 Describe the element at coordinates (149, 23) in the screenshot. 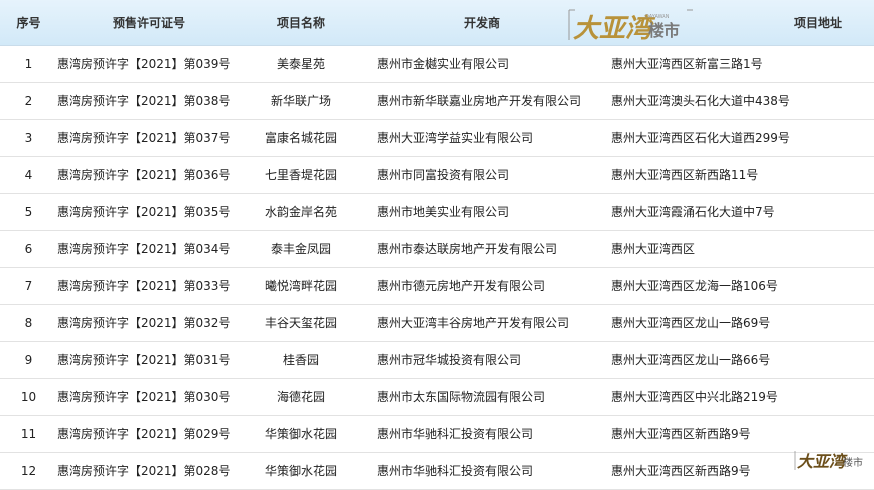

I see `header-permit: 预售许可证号` at that location.